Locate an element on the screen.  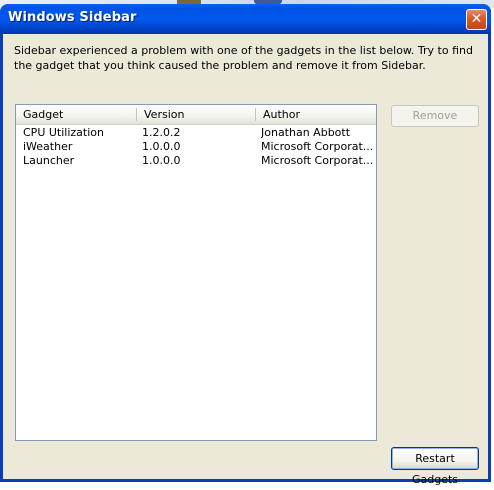
remove-button: Remove is located at coordinates (435, 116).